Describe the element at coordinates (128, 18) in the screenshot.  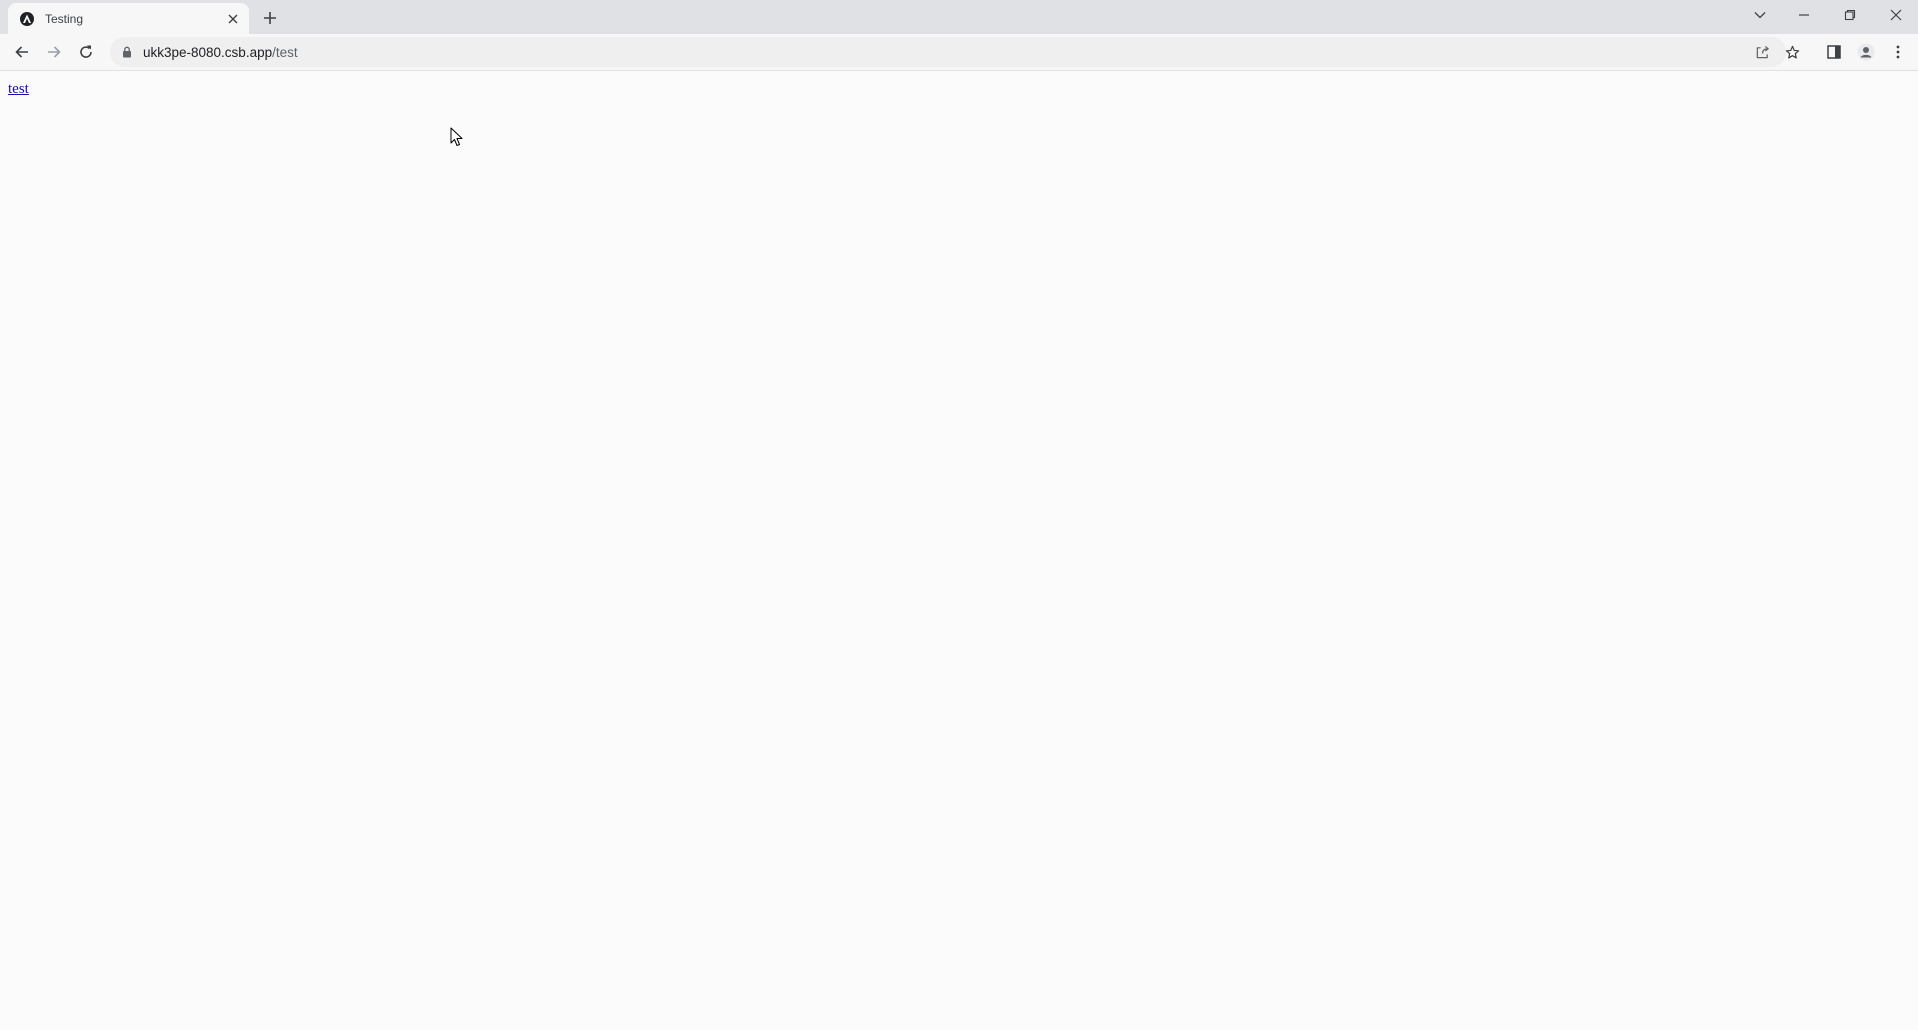
I see `browser-tab-active: Testing` at that location.